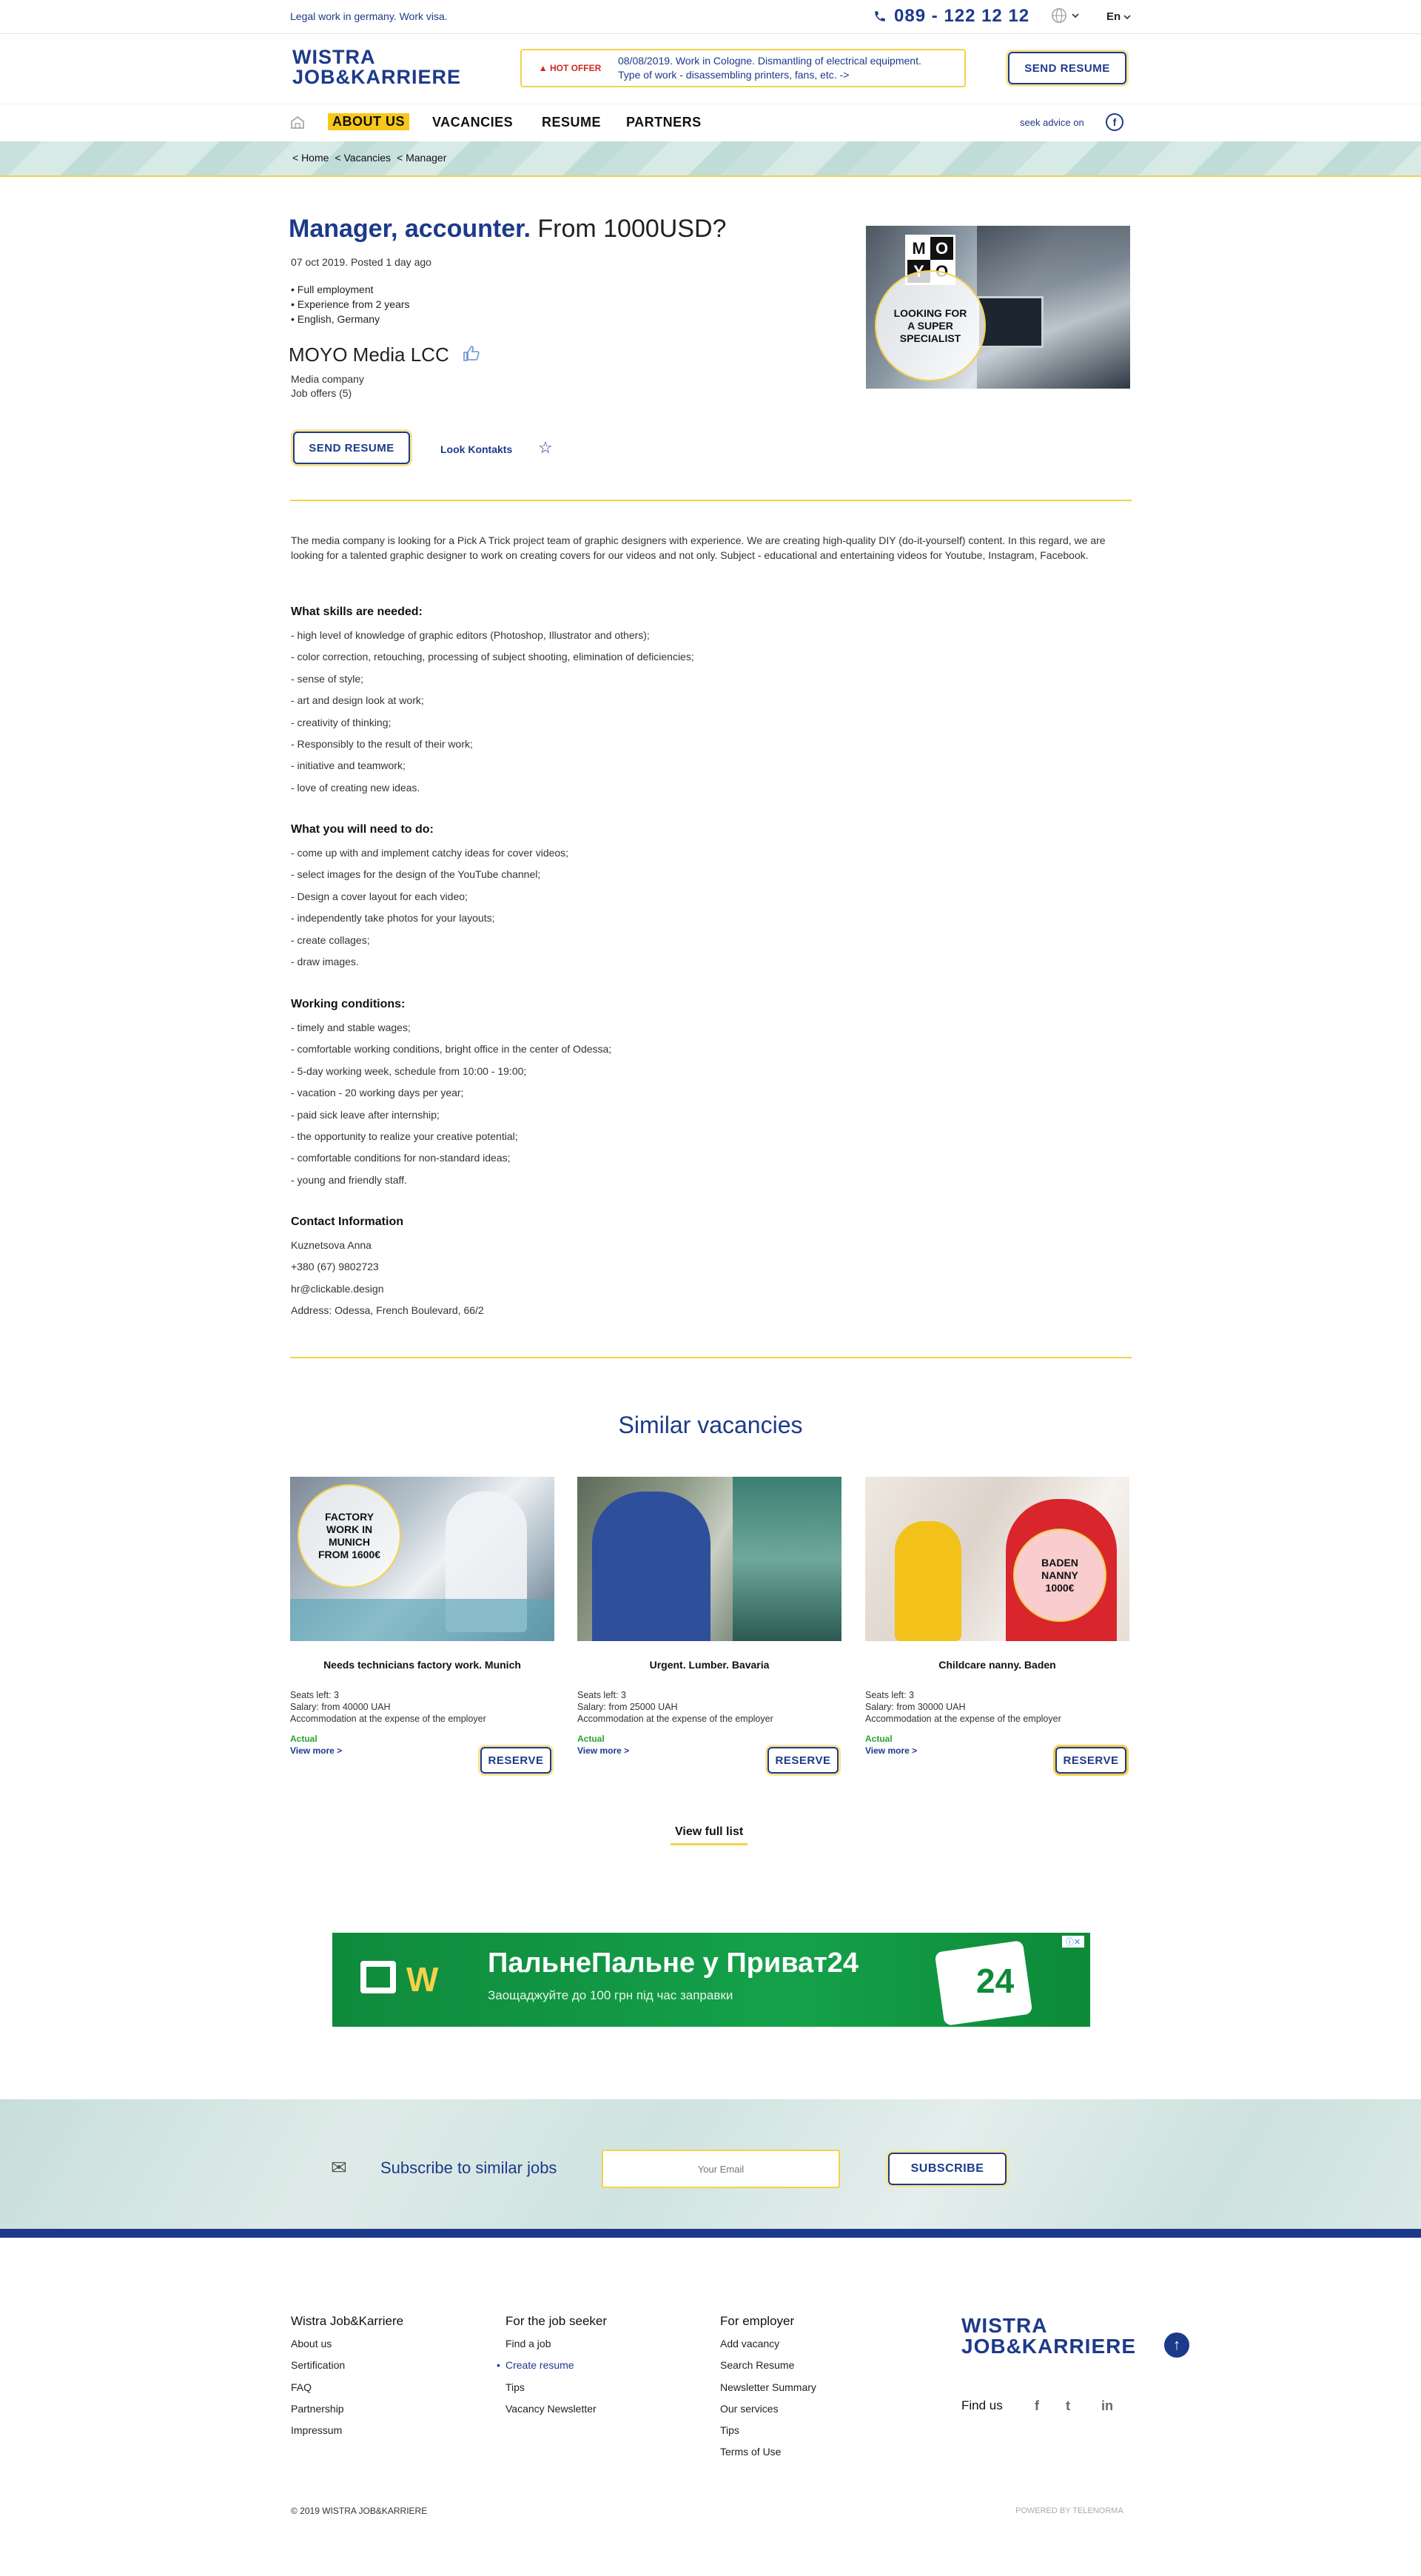  What do you see at coordinates (947, 2169) in the screenshot?
I see `subscribe-button: SUBSCRIBE` at bounding box center [947, 2169].